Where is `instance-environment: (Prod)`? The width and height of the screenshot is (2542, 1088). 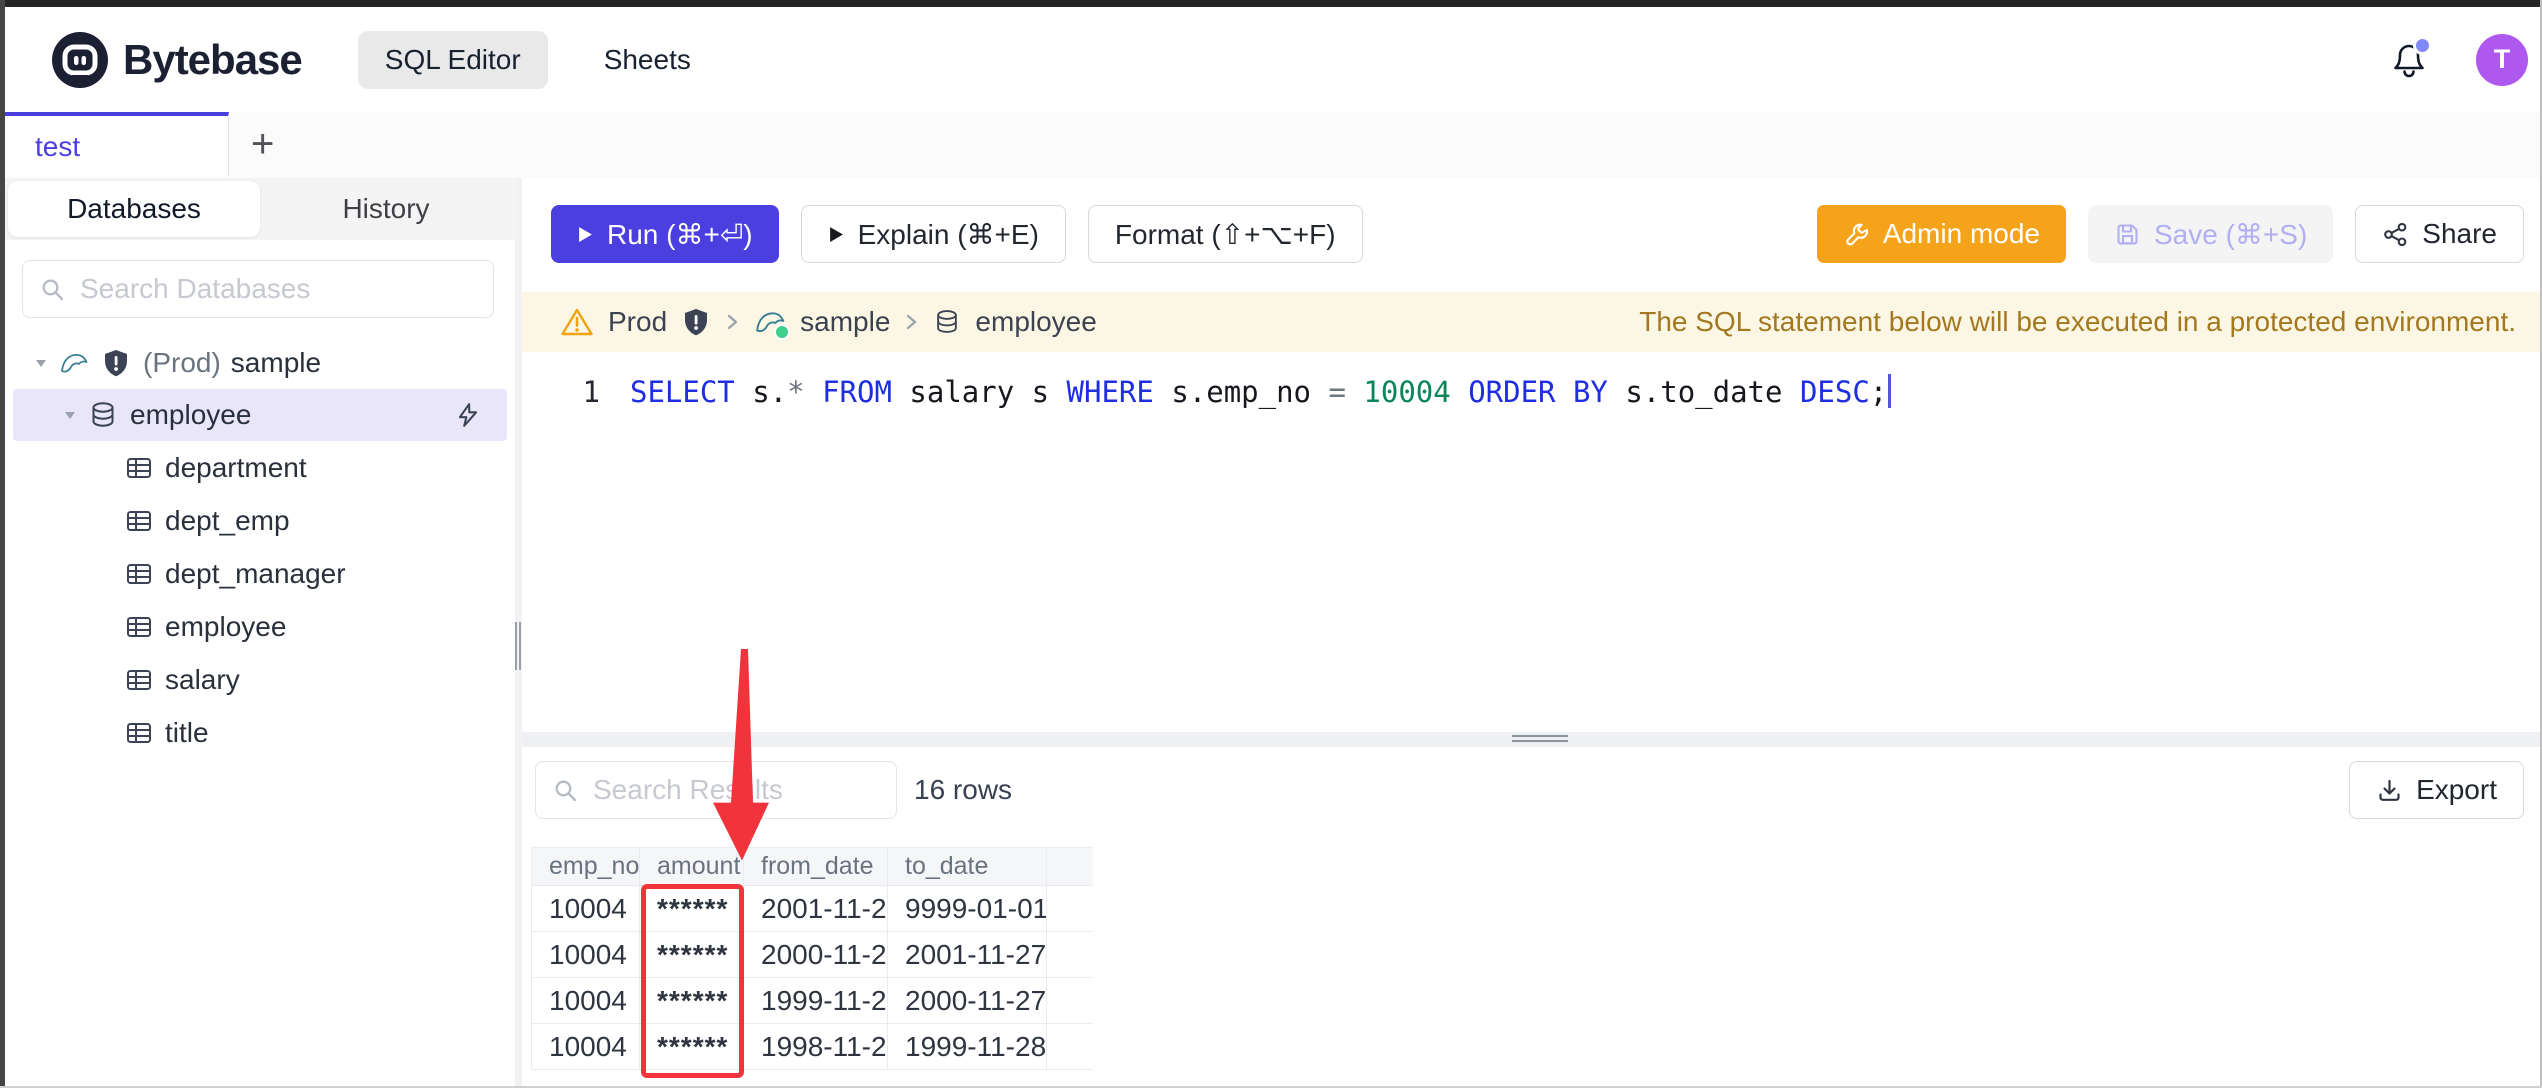 instance-environment: (Prod) is located at coordinates (182, 362).